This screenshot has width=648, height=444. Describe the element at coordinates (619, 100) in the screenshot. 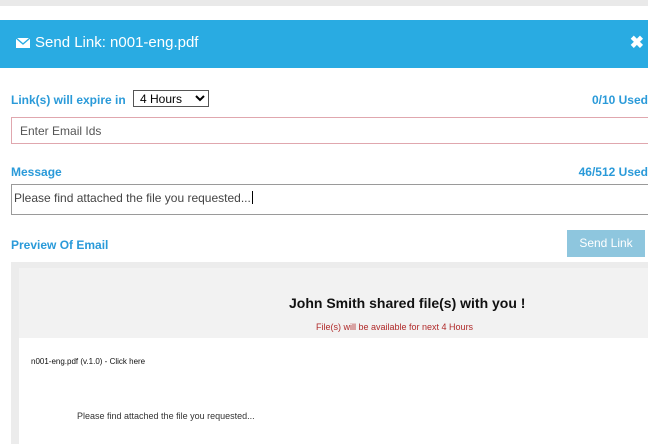

I see `recipient-usage-count: 0/10 Used` at that location.